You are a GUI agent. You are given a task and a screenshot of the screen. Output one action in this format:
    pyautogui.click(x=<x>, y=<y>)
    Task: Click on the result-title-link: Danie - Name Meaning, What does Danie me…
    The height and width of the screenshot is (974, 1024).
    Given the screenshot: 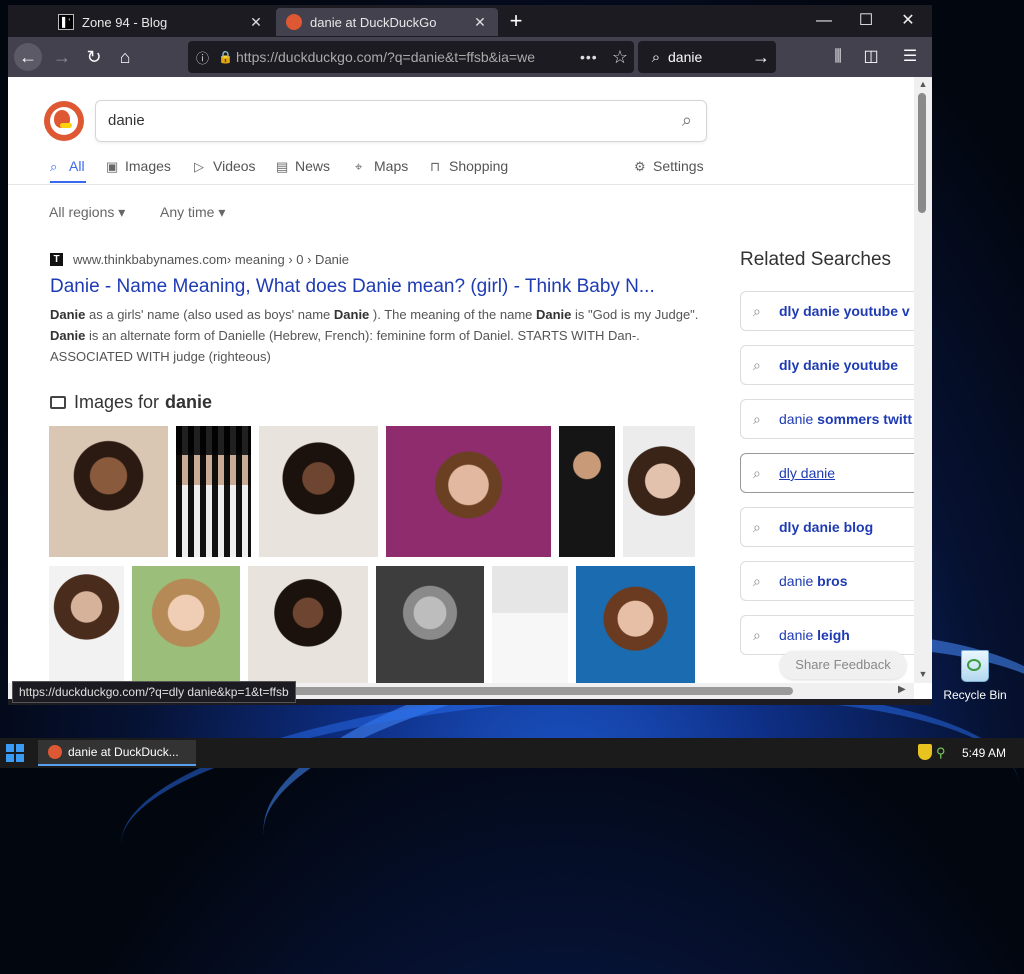 What is the action you would take?
    pyautogui.click(x=375, y=287)
    